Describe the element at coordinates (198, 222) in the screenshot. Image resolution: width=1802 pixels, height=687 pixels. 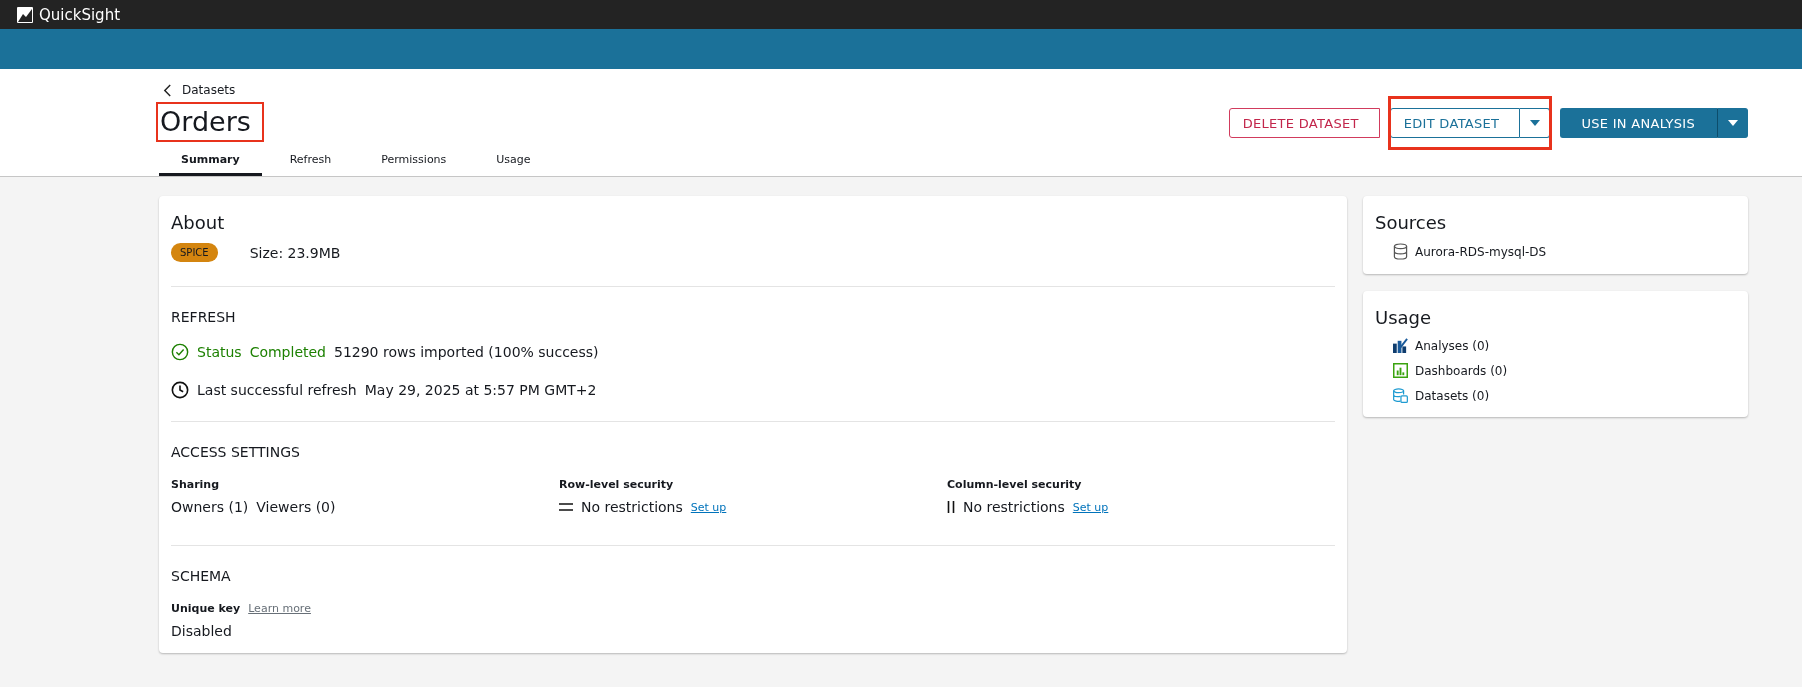
I see `card-title: About` at that location.